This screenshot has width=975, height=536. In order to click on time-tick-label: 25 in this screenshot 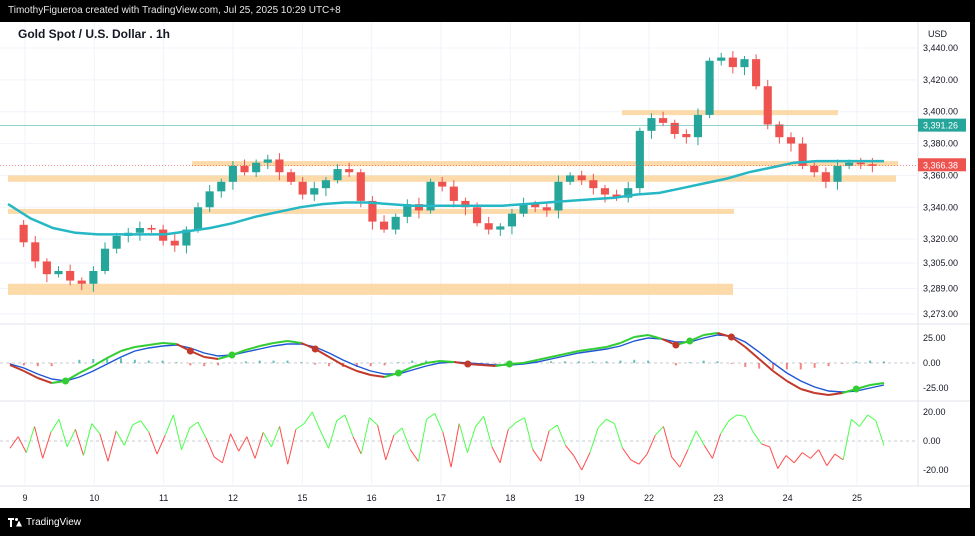, I will do `click(857, 498)`.